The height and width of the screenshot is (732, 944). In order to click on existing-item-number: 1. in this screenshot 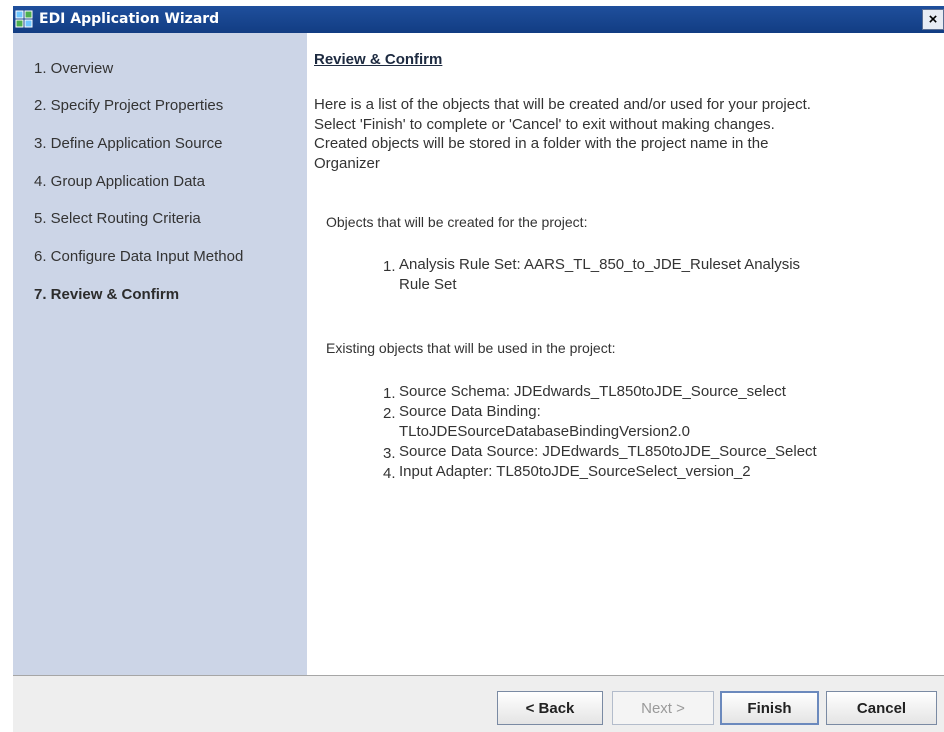, I will do `click(389, 393)`.